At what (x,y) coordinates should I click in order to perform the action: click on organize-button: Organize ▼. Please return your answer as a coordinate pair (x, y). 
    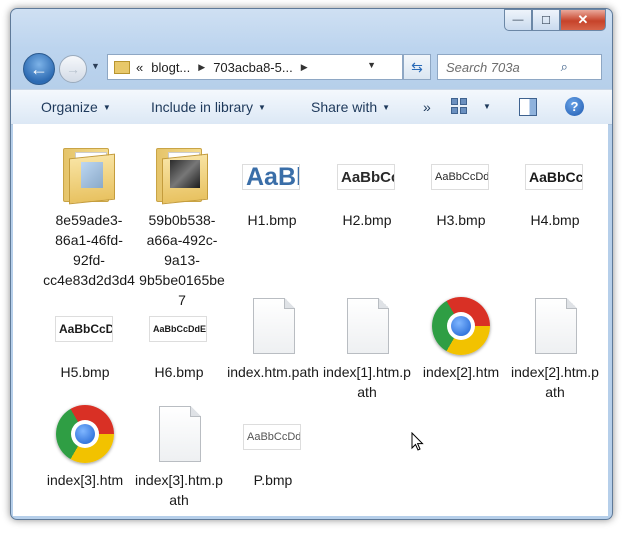
    Looking at the image, I should click on (76, 107).